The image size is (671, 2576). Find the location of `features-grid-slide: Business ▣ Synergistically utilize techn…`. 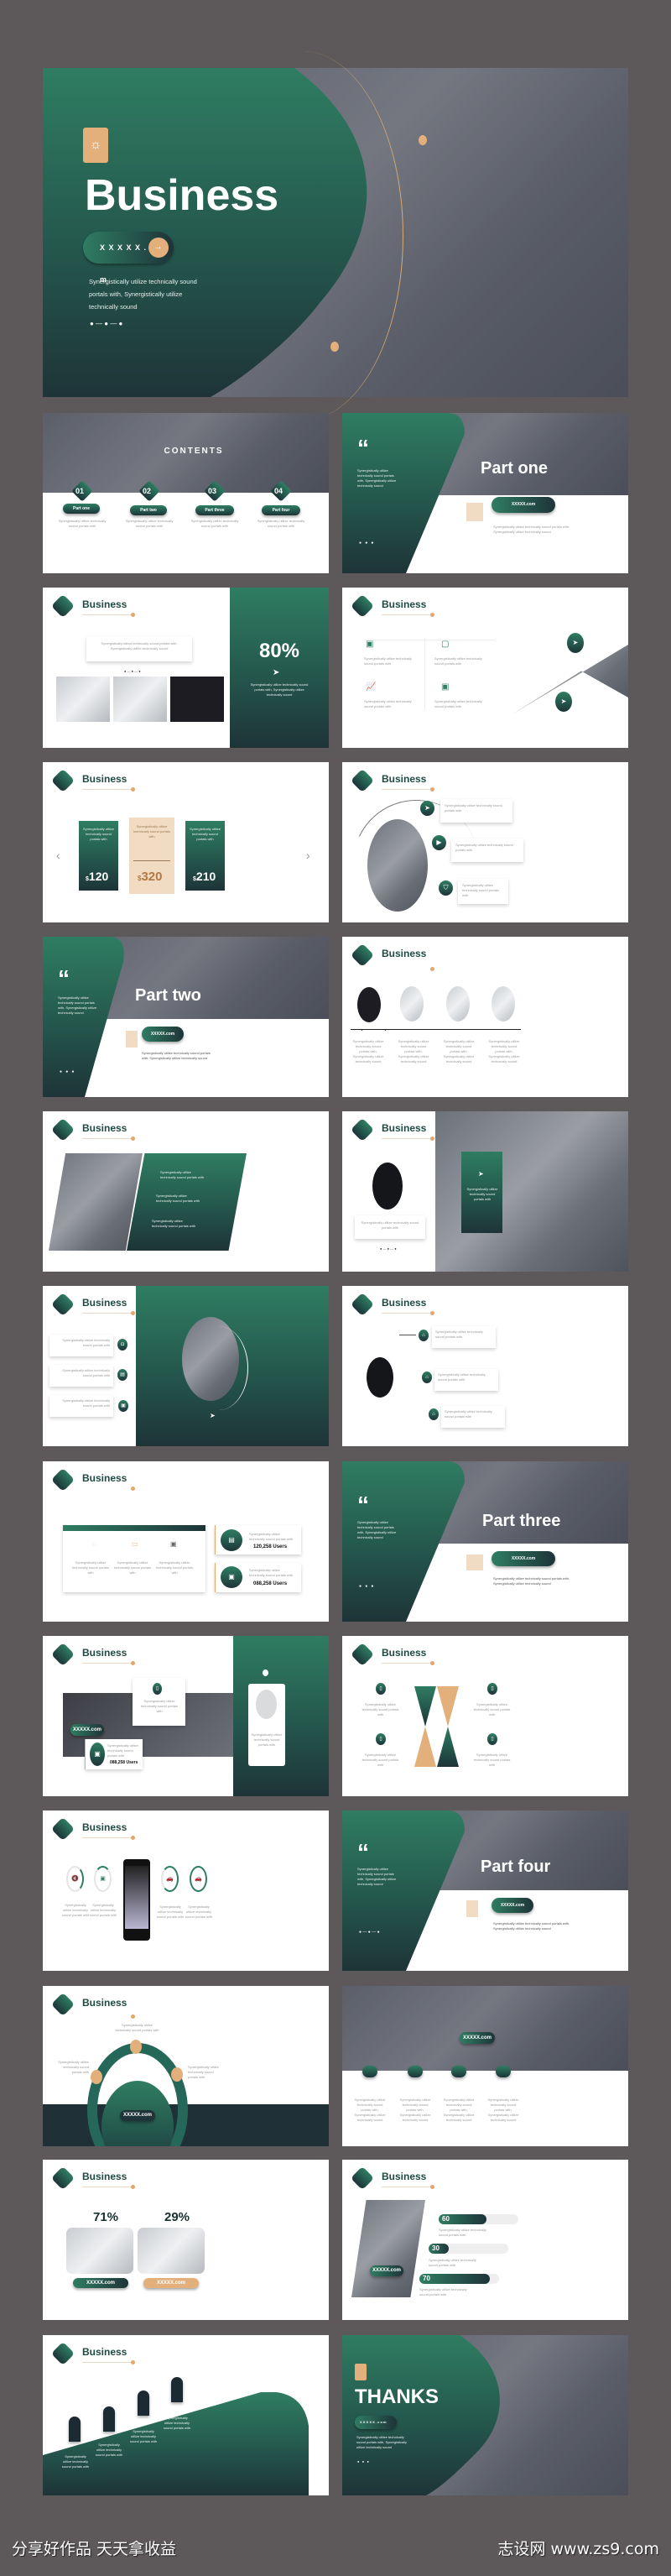

features-grid-slide: Business ▣ Synergistically utilize techn… is located at coordinates (485, 668).